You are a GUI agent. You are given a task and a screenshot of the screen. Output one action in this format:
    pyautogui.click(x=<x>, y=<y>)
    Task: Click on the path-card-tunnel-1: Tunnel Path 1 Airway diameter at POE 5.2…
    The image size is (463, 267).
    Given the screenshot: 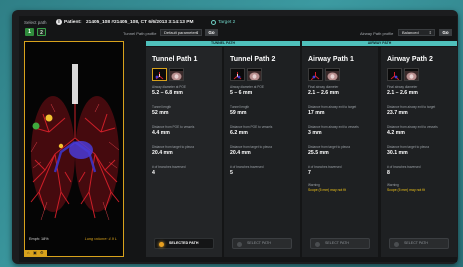 What is the action you would take?
    pyautogui.click(x=184, y=152)
    